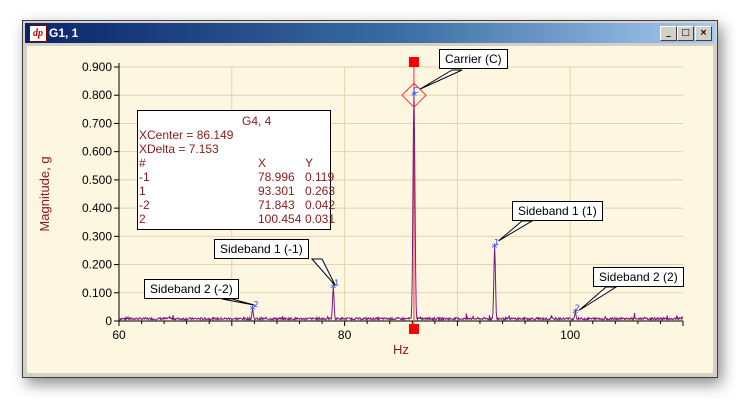 The image size is (754, 411). What do you see at coordinates (262, 163) in the screenshot?
I see `info-col-x: X` at bounding box center [262, 163].